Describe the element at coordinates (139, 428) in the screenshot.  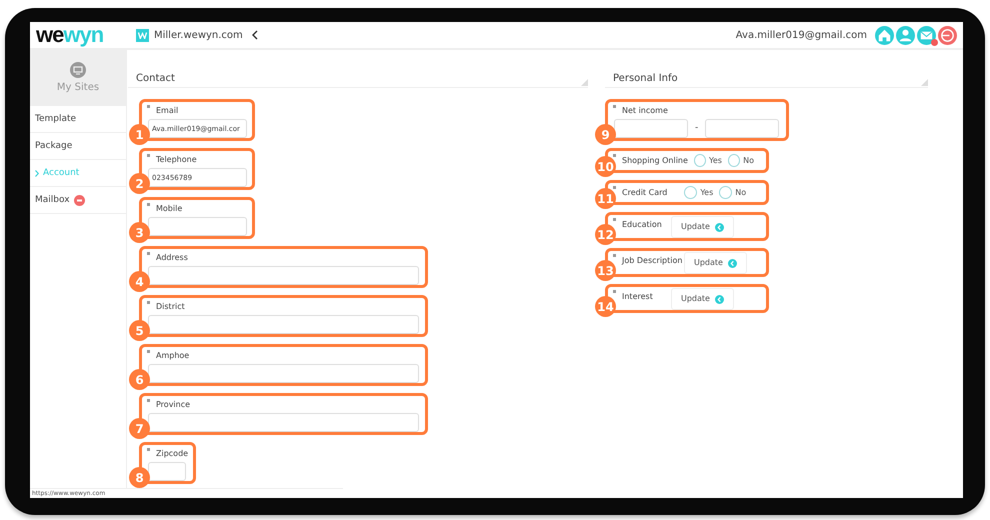
I see `step-marker: 7` at that location.